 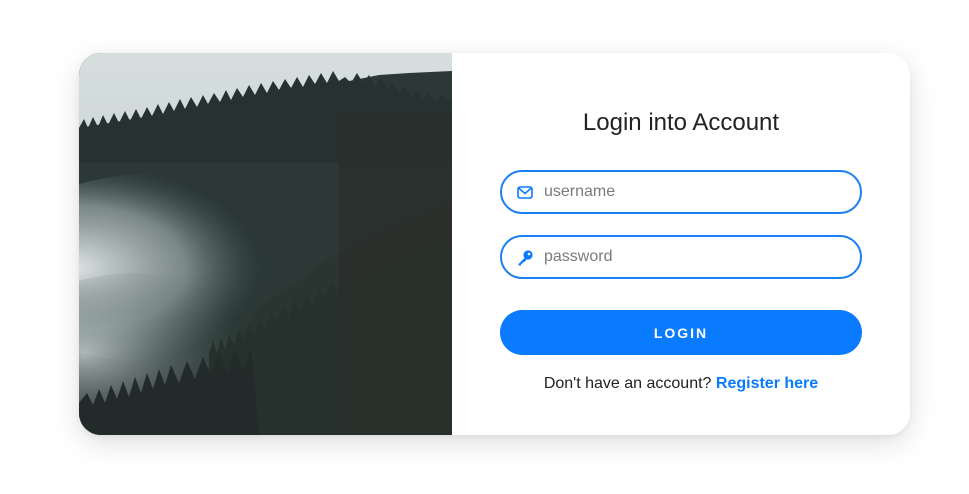 I want to click on register-link: Register here, so click(x=767, y=383).